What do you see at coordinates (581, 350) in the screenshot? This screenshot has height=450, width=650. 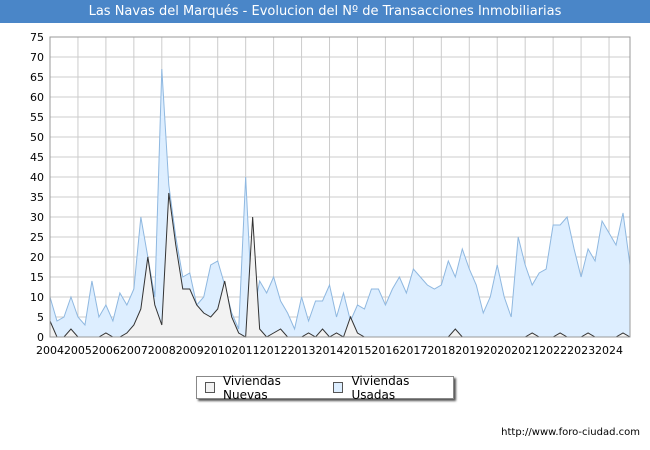 I see `x-tick-label: 2023` at bounding box center [581, 350].